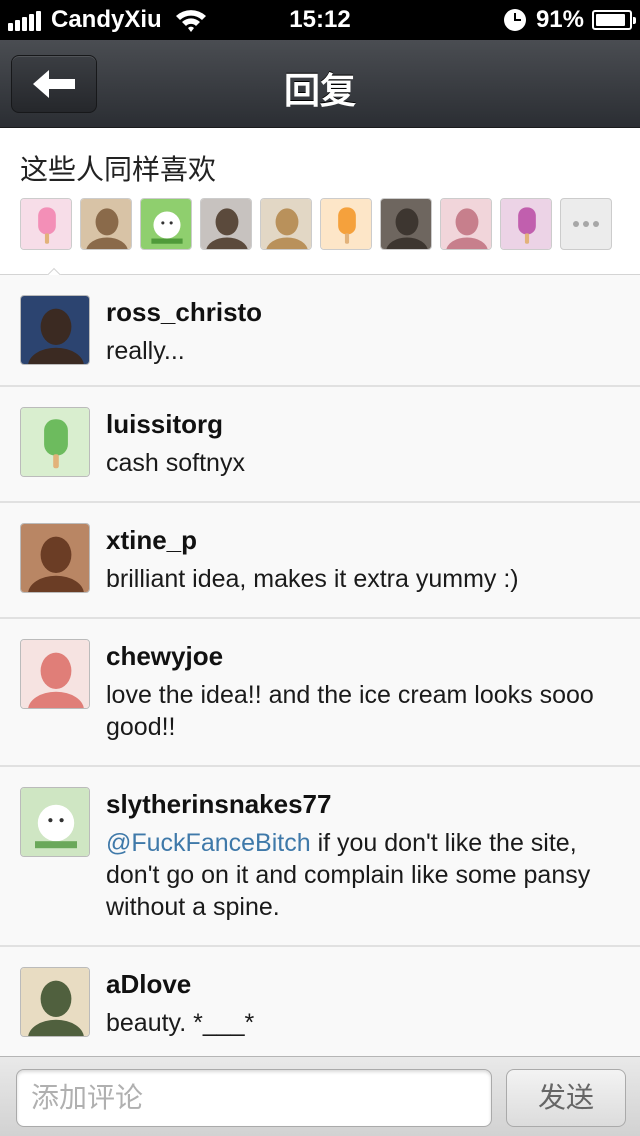 The width and height of the screenshot is (640, 1136). Describe the element at coordinates (118, 169) in the screenshot. I see `likes-title: 这些人同样喜欢` at that location.